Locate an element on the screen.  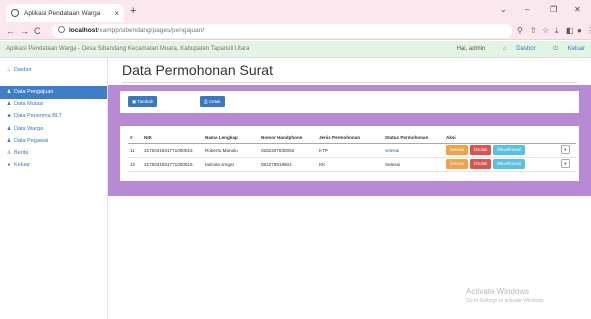
col-header: Nama Lengkap is located at coordinates (231, 138).